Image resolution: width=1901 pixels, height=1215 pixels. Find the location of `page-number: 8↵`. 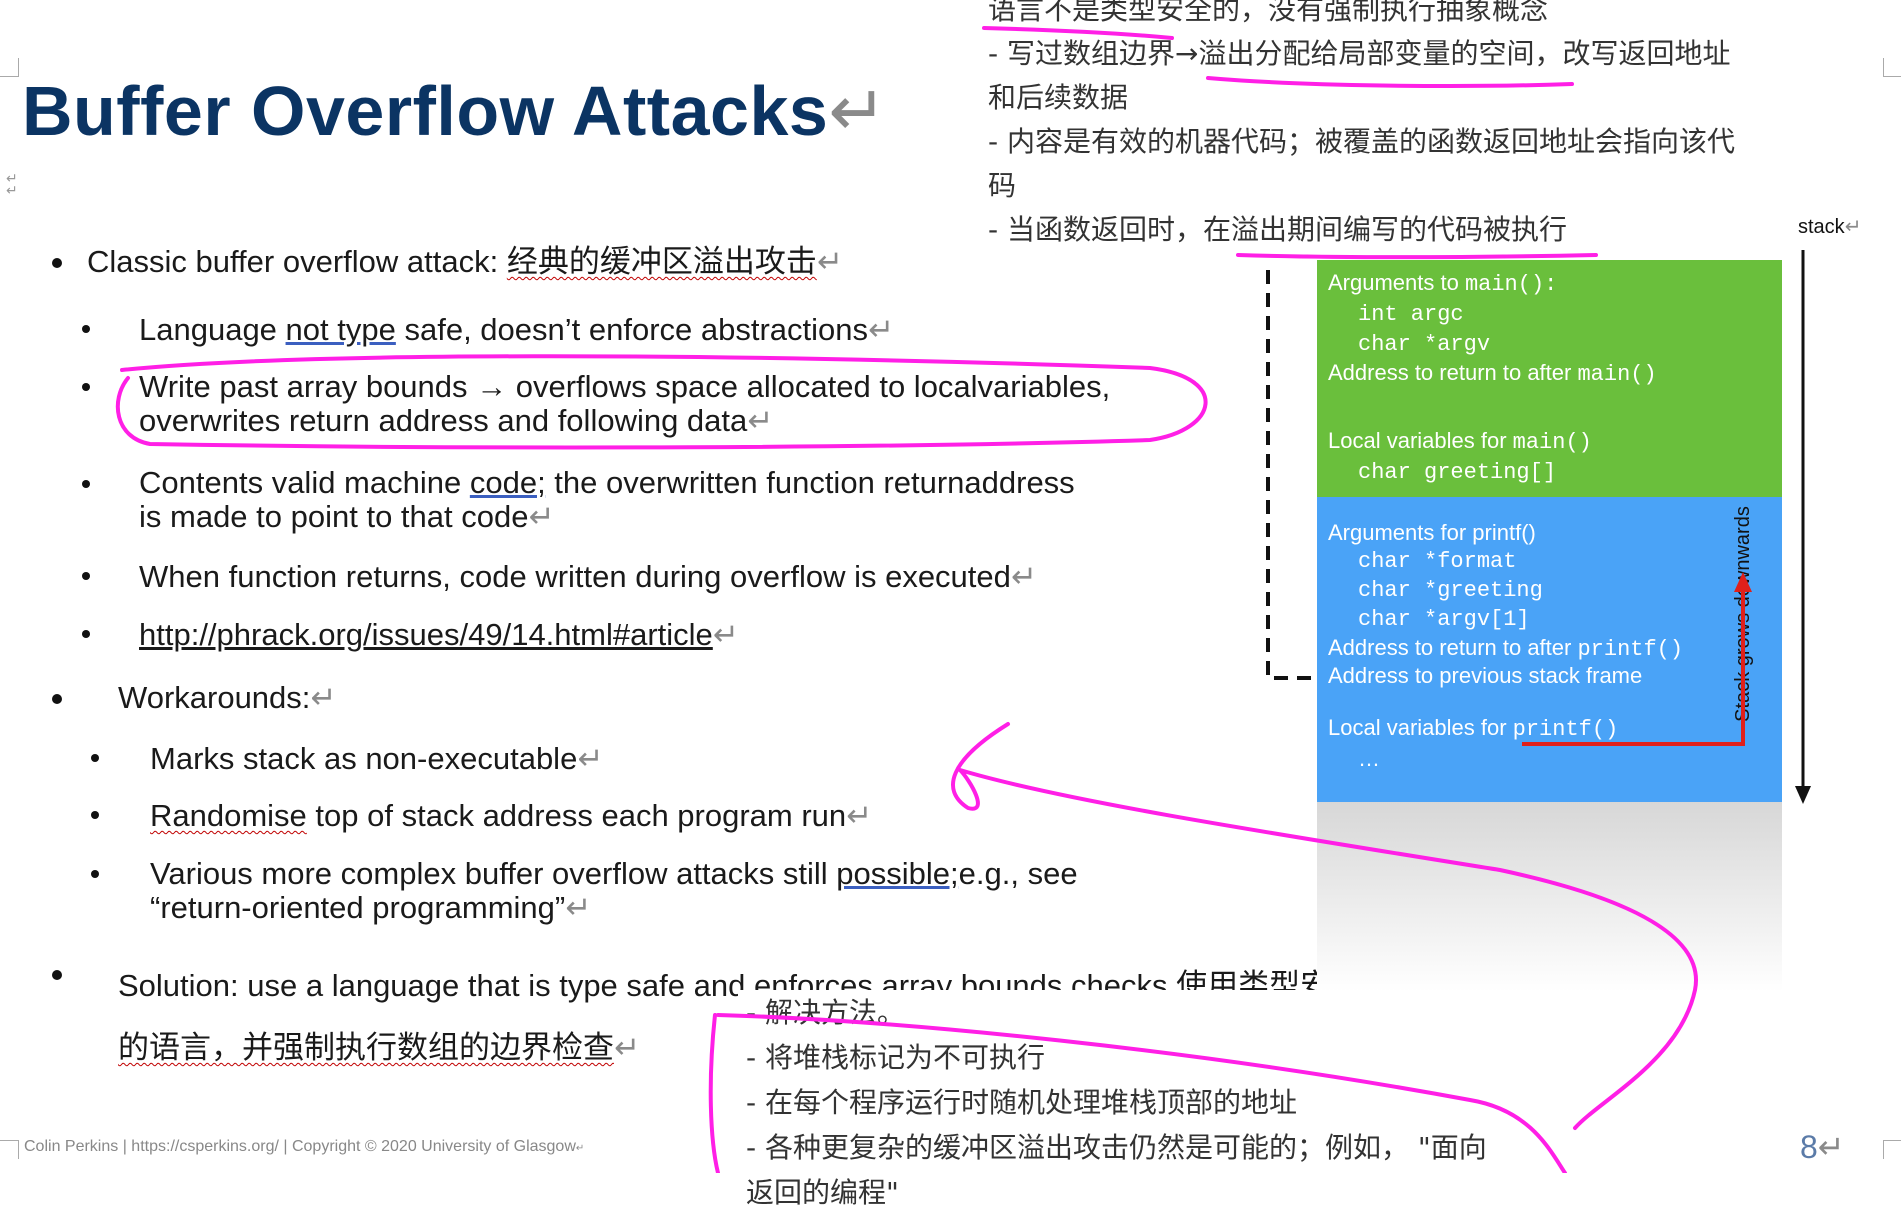

page-number: 8↵ is located at coordinates (1822, 1147).